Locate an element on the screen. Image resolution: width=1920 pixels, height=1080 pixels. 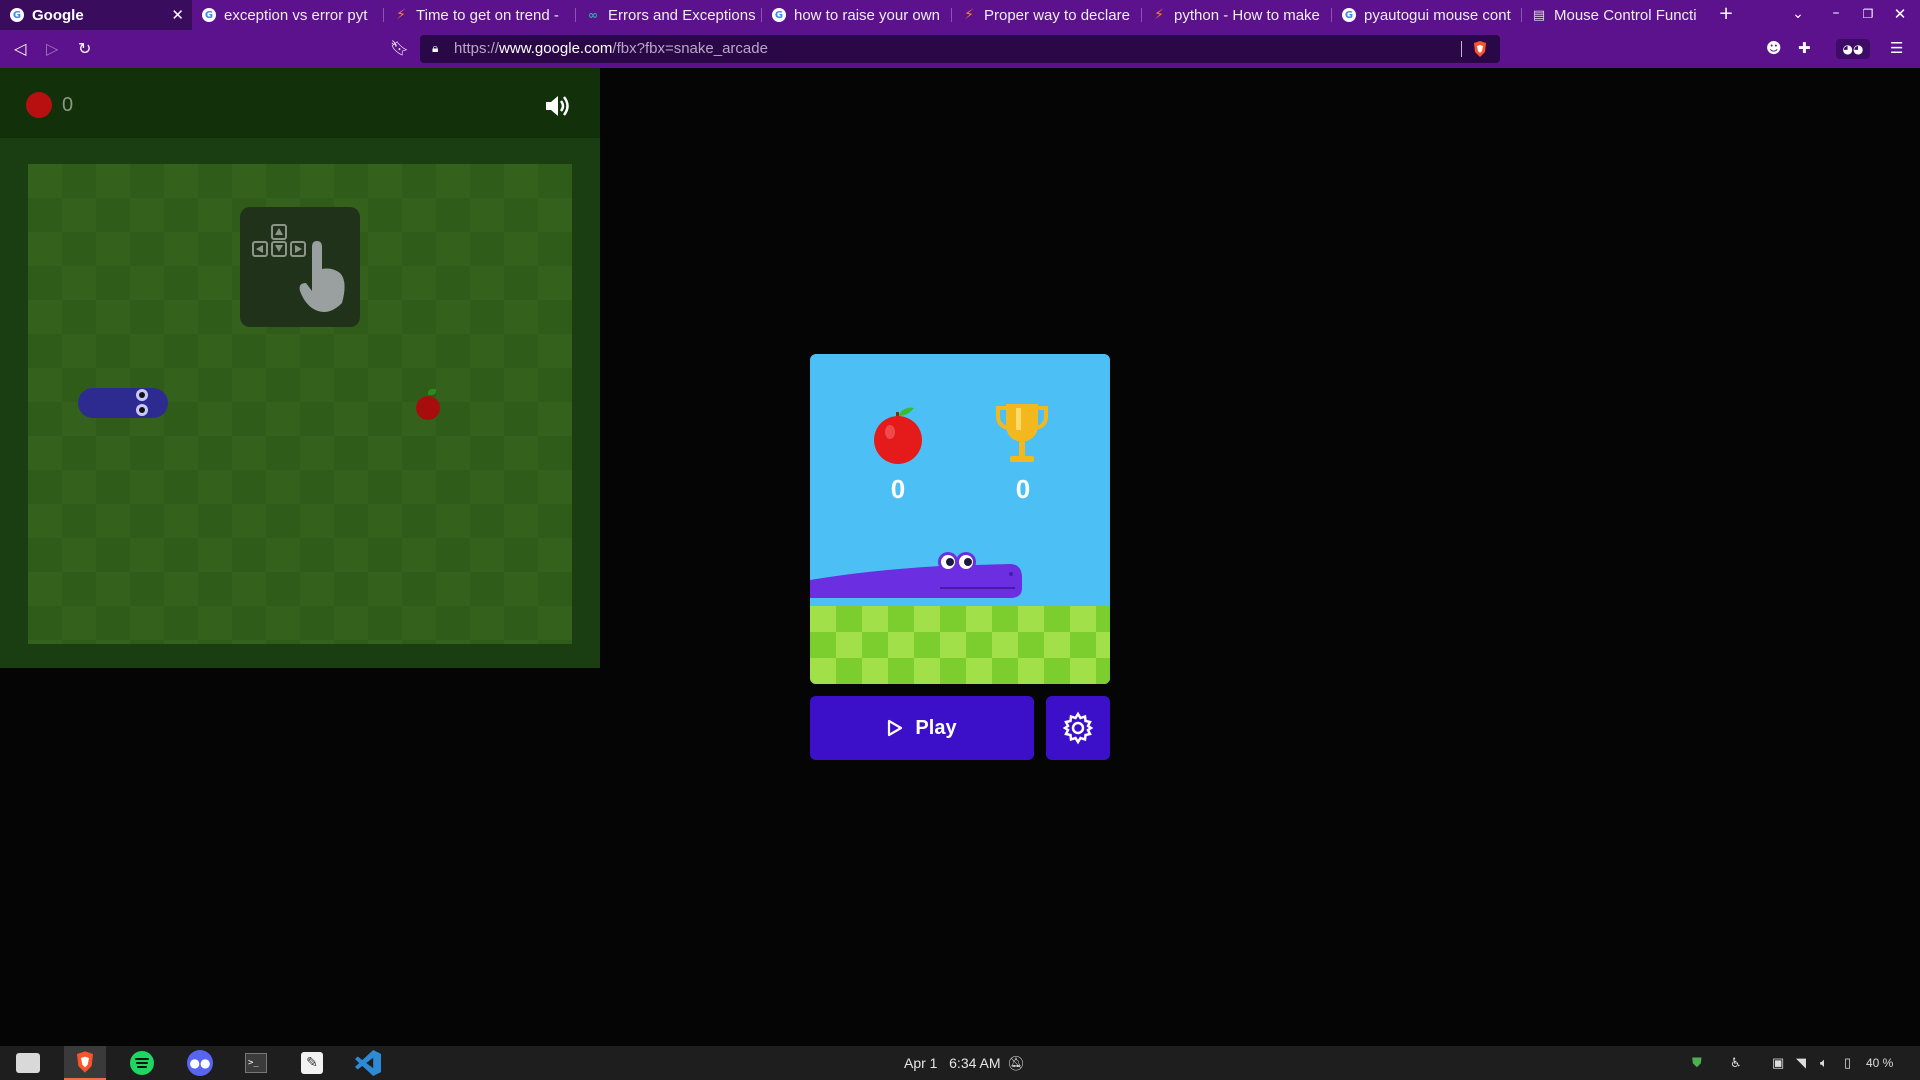
tab-google: G Google ✕ is located at coordinates (96, 15).